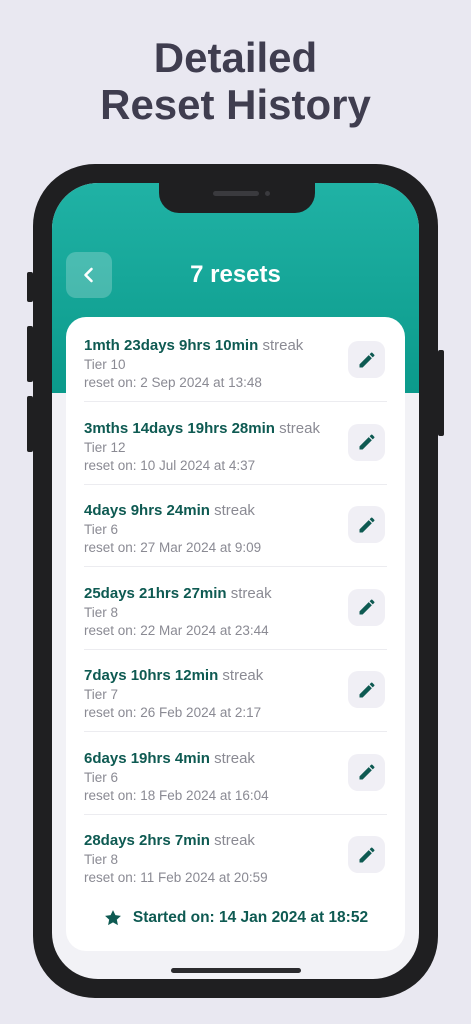 This screenshot has height=1024, width=471. What do you see at coordinates (170, 465) in the screenshot?
I see `reset-date: reset on: 10 Jul 2024 at 4:37` at bounding box center [170, 465].